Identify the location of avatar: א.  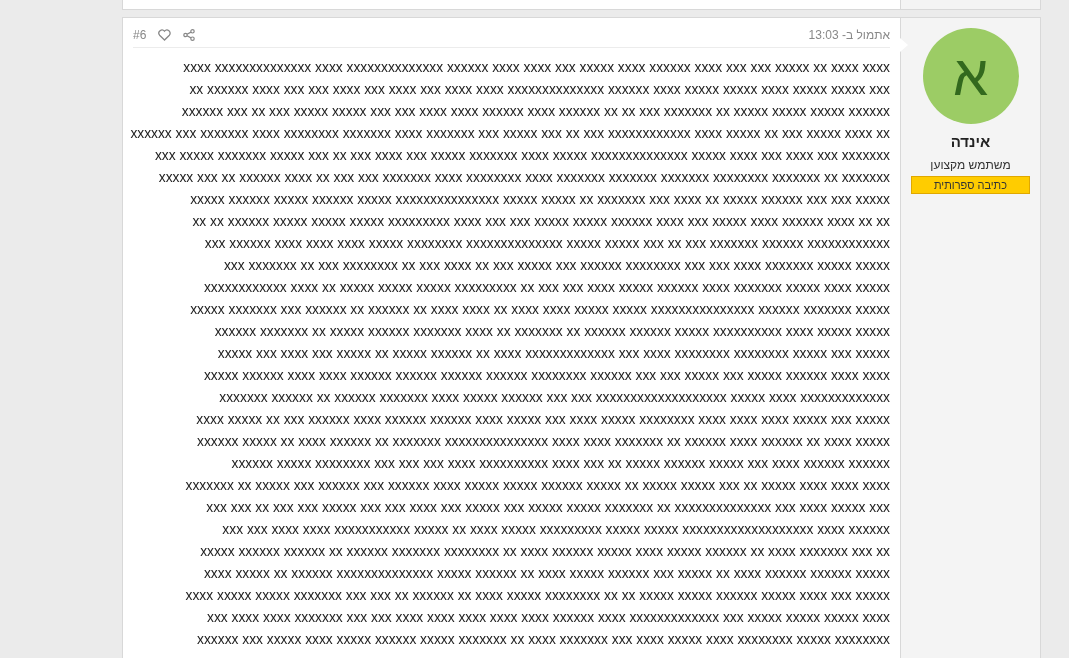
(970, 76).